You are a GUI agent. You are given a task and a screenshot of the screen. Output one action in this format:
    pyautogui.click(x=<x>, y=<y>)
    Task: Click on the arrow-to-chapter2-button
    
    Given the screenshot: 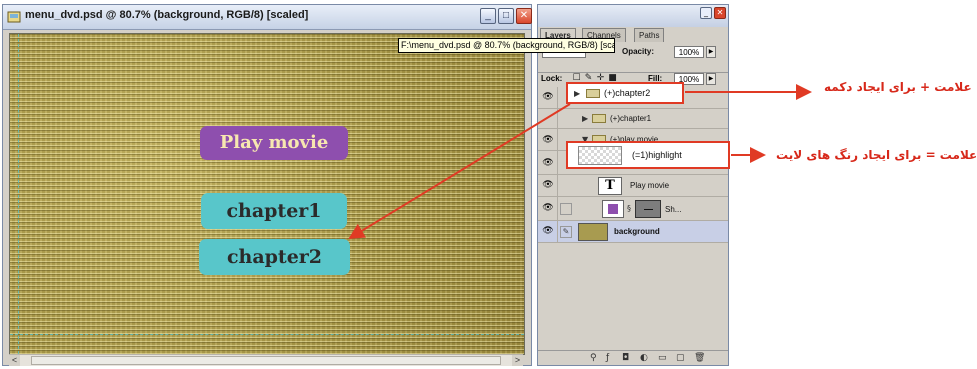 What is the action you would take?
    pyautogui.click(x=459, y=171)
    